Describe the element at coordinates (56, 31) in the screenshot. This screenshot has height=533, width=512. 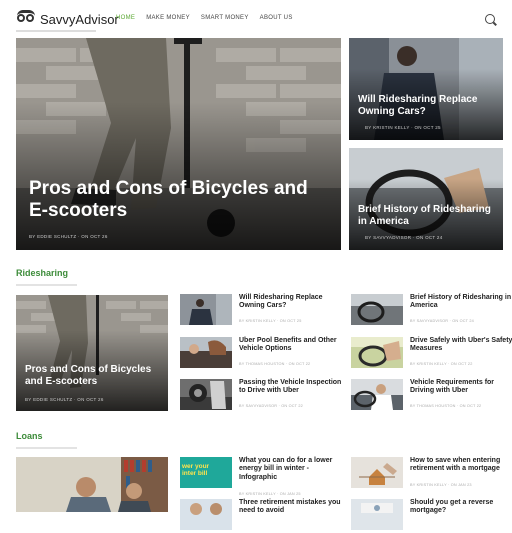
I see `logo-underline` at that location.